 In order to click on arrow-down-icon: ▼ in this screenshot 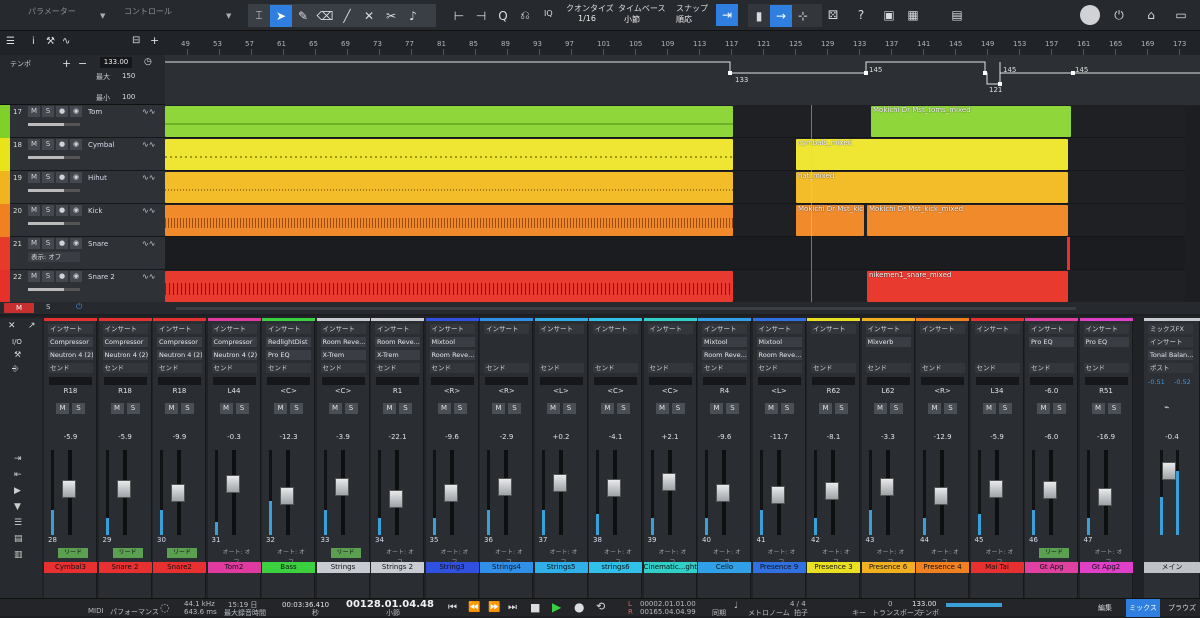, I will do `click(17, 507)`.